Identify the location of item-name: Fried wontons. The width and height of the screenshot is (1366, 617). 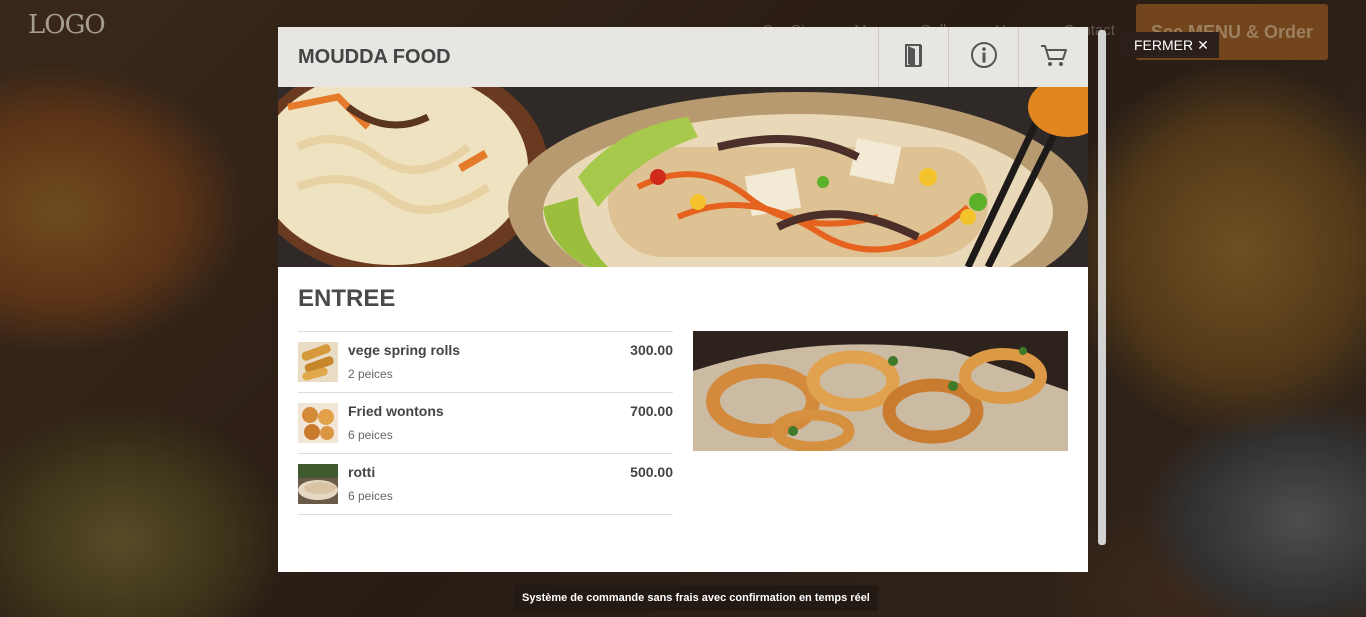
(396, 411).